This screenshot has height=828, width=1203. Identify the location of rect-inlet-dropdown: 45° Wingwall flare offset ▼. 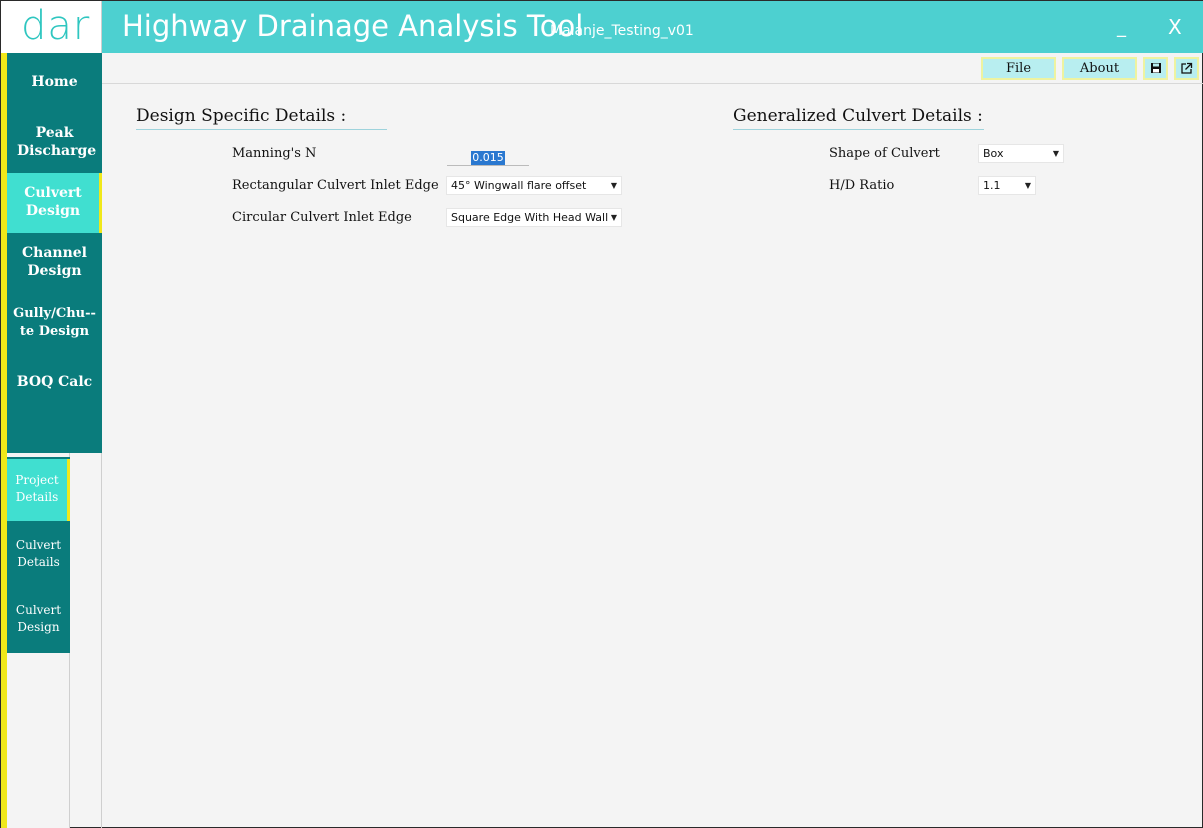
(534, 185).